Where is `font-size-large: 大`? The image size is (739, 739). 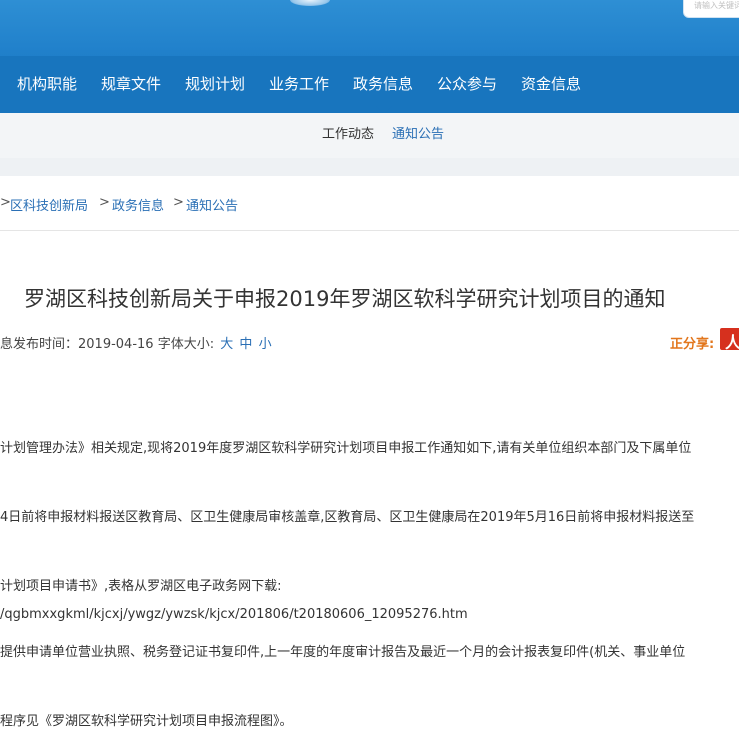 font-size-large: 大 is located at coordinates (226, 344).